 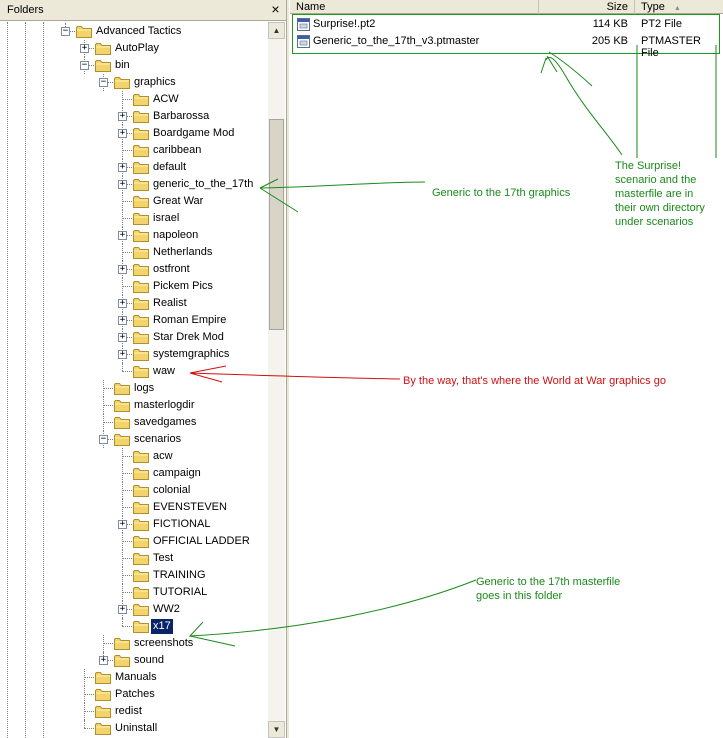 What do you see at coordinates (134, 99) in the screenshot?
I see `tree-item-acw: ACW` at bounding box center [134, 99].